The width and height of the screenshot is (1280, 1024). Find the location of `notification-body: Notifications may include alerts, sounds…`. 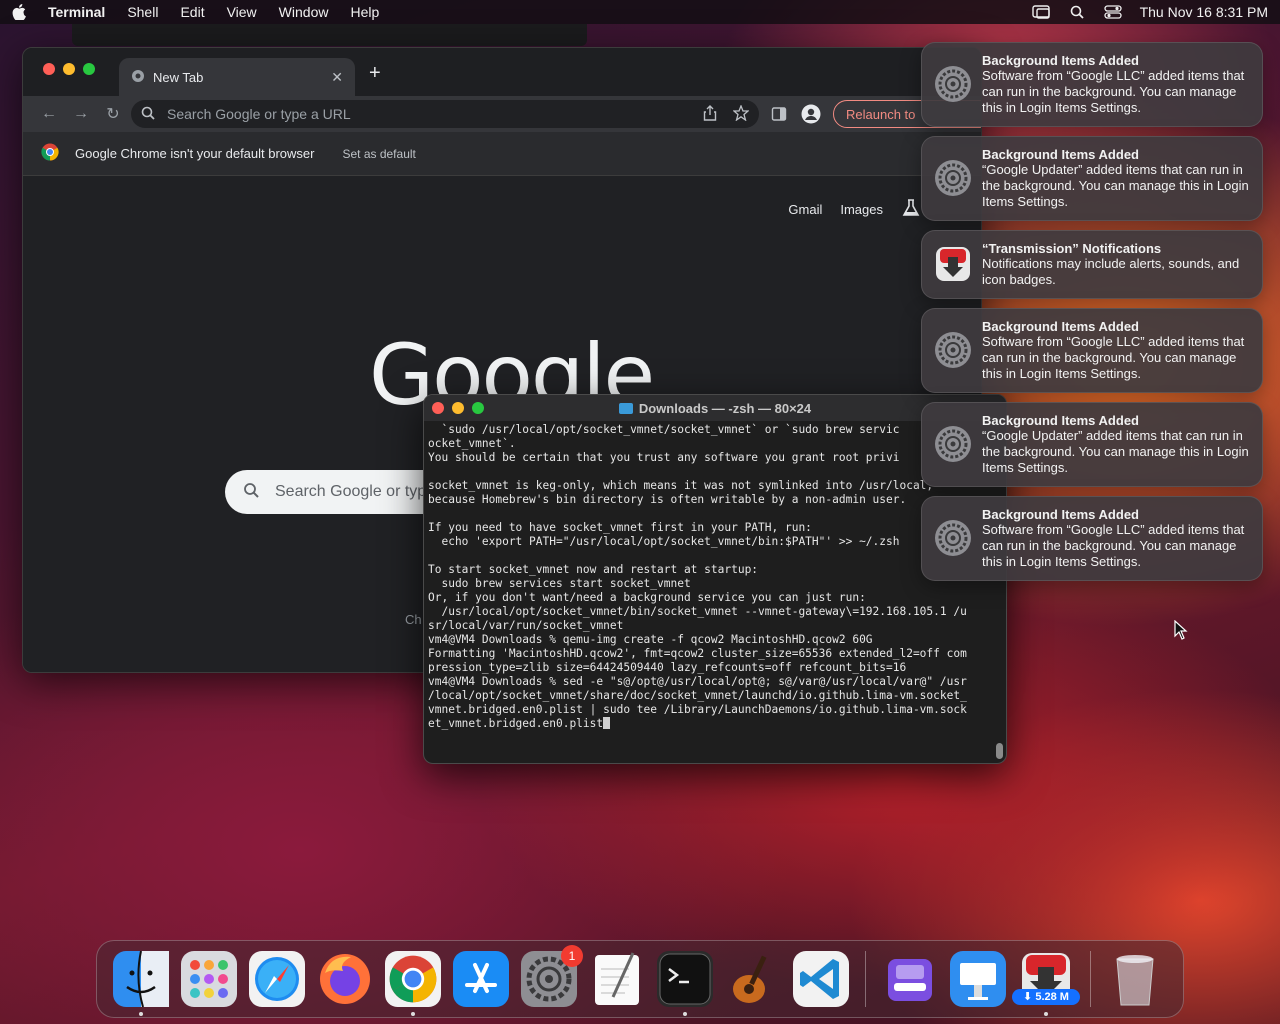

notification-body: Notifications may include alerts, sounds… is located at coordinates (1111, 271).